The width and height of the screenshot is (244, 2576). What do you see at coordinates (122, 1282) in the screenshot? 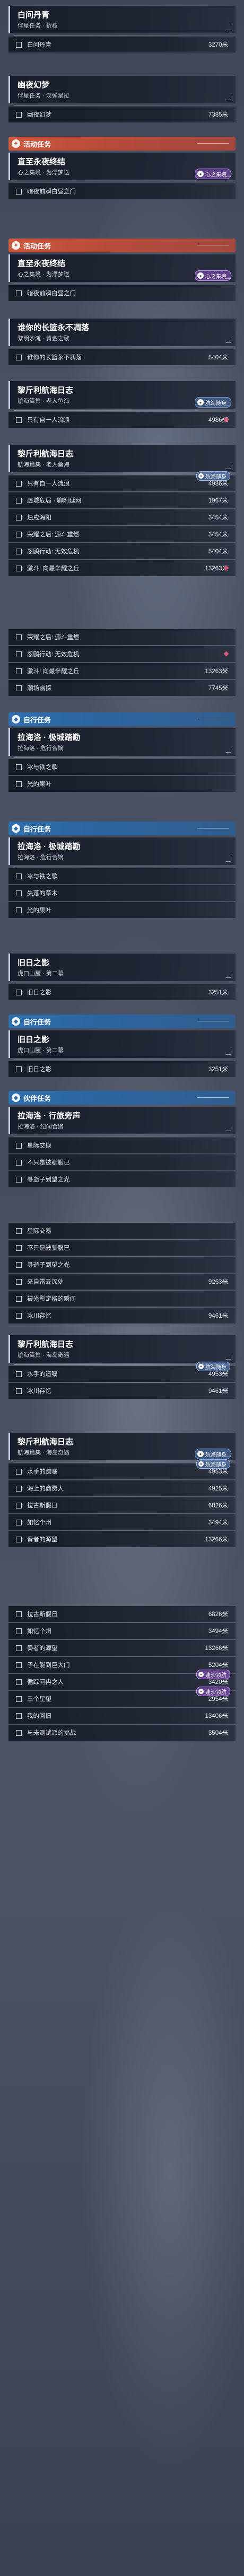
I see `quest-step-row: 来自雷云深处 9263米` at bounding box center [122, 1282].